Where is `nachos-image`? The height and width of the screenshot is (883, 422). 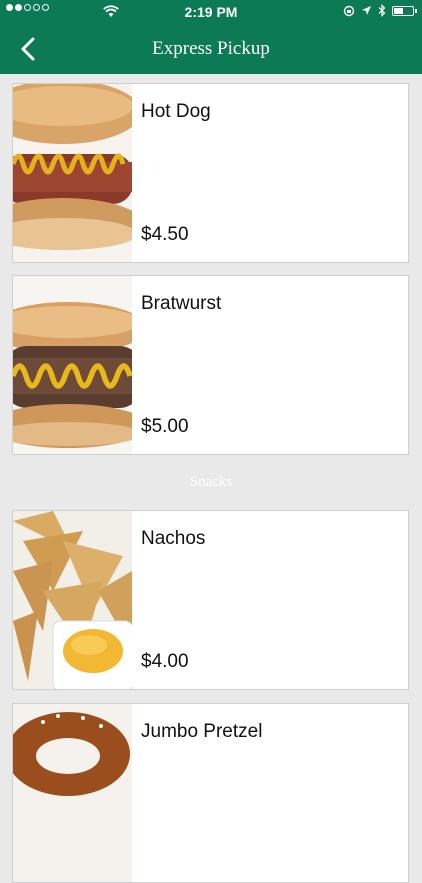
nachos-image is located at coordinates (72, 600).